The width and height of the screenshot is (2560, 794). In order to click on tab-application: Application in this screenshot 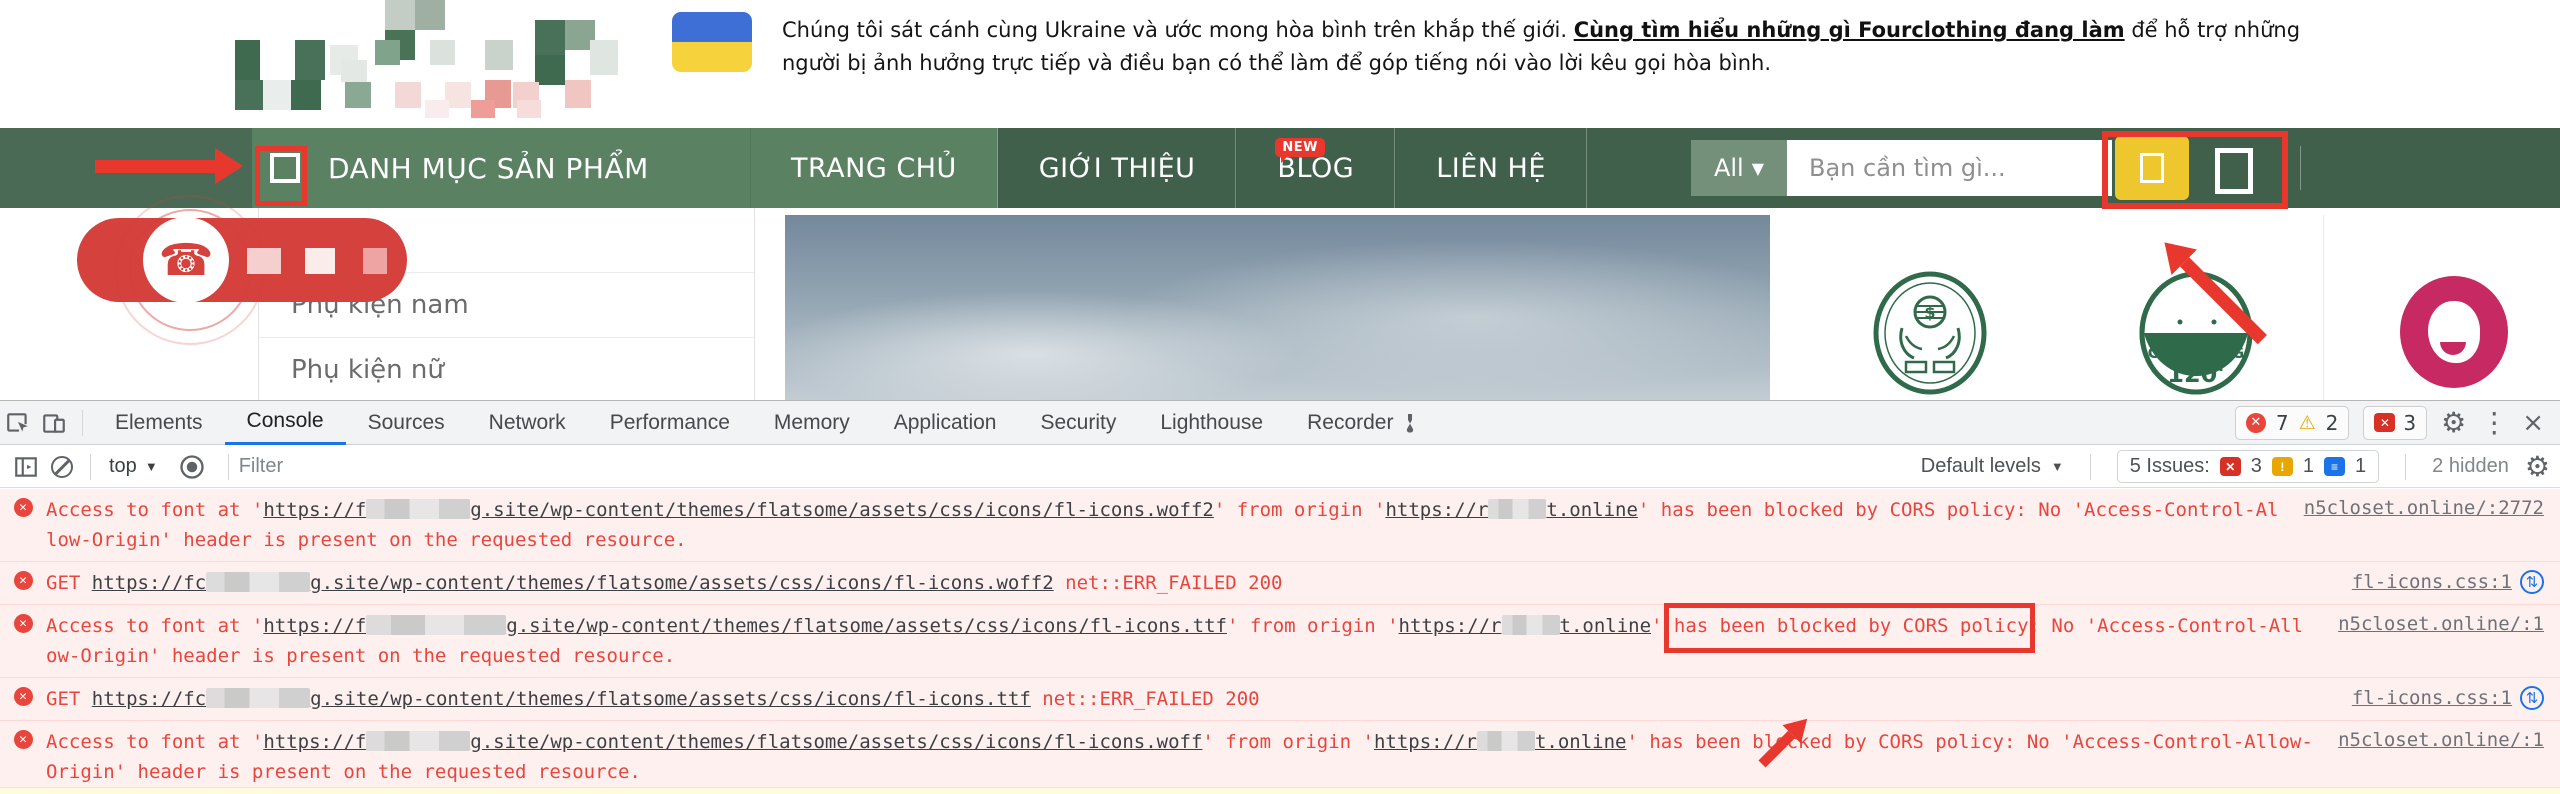, I will do `click(945, 423)`.